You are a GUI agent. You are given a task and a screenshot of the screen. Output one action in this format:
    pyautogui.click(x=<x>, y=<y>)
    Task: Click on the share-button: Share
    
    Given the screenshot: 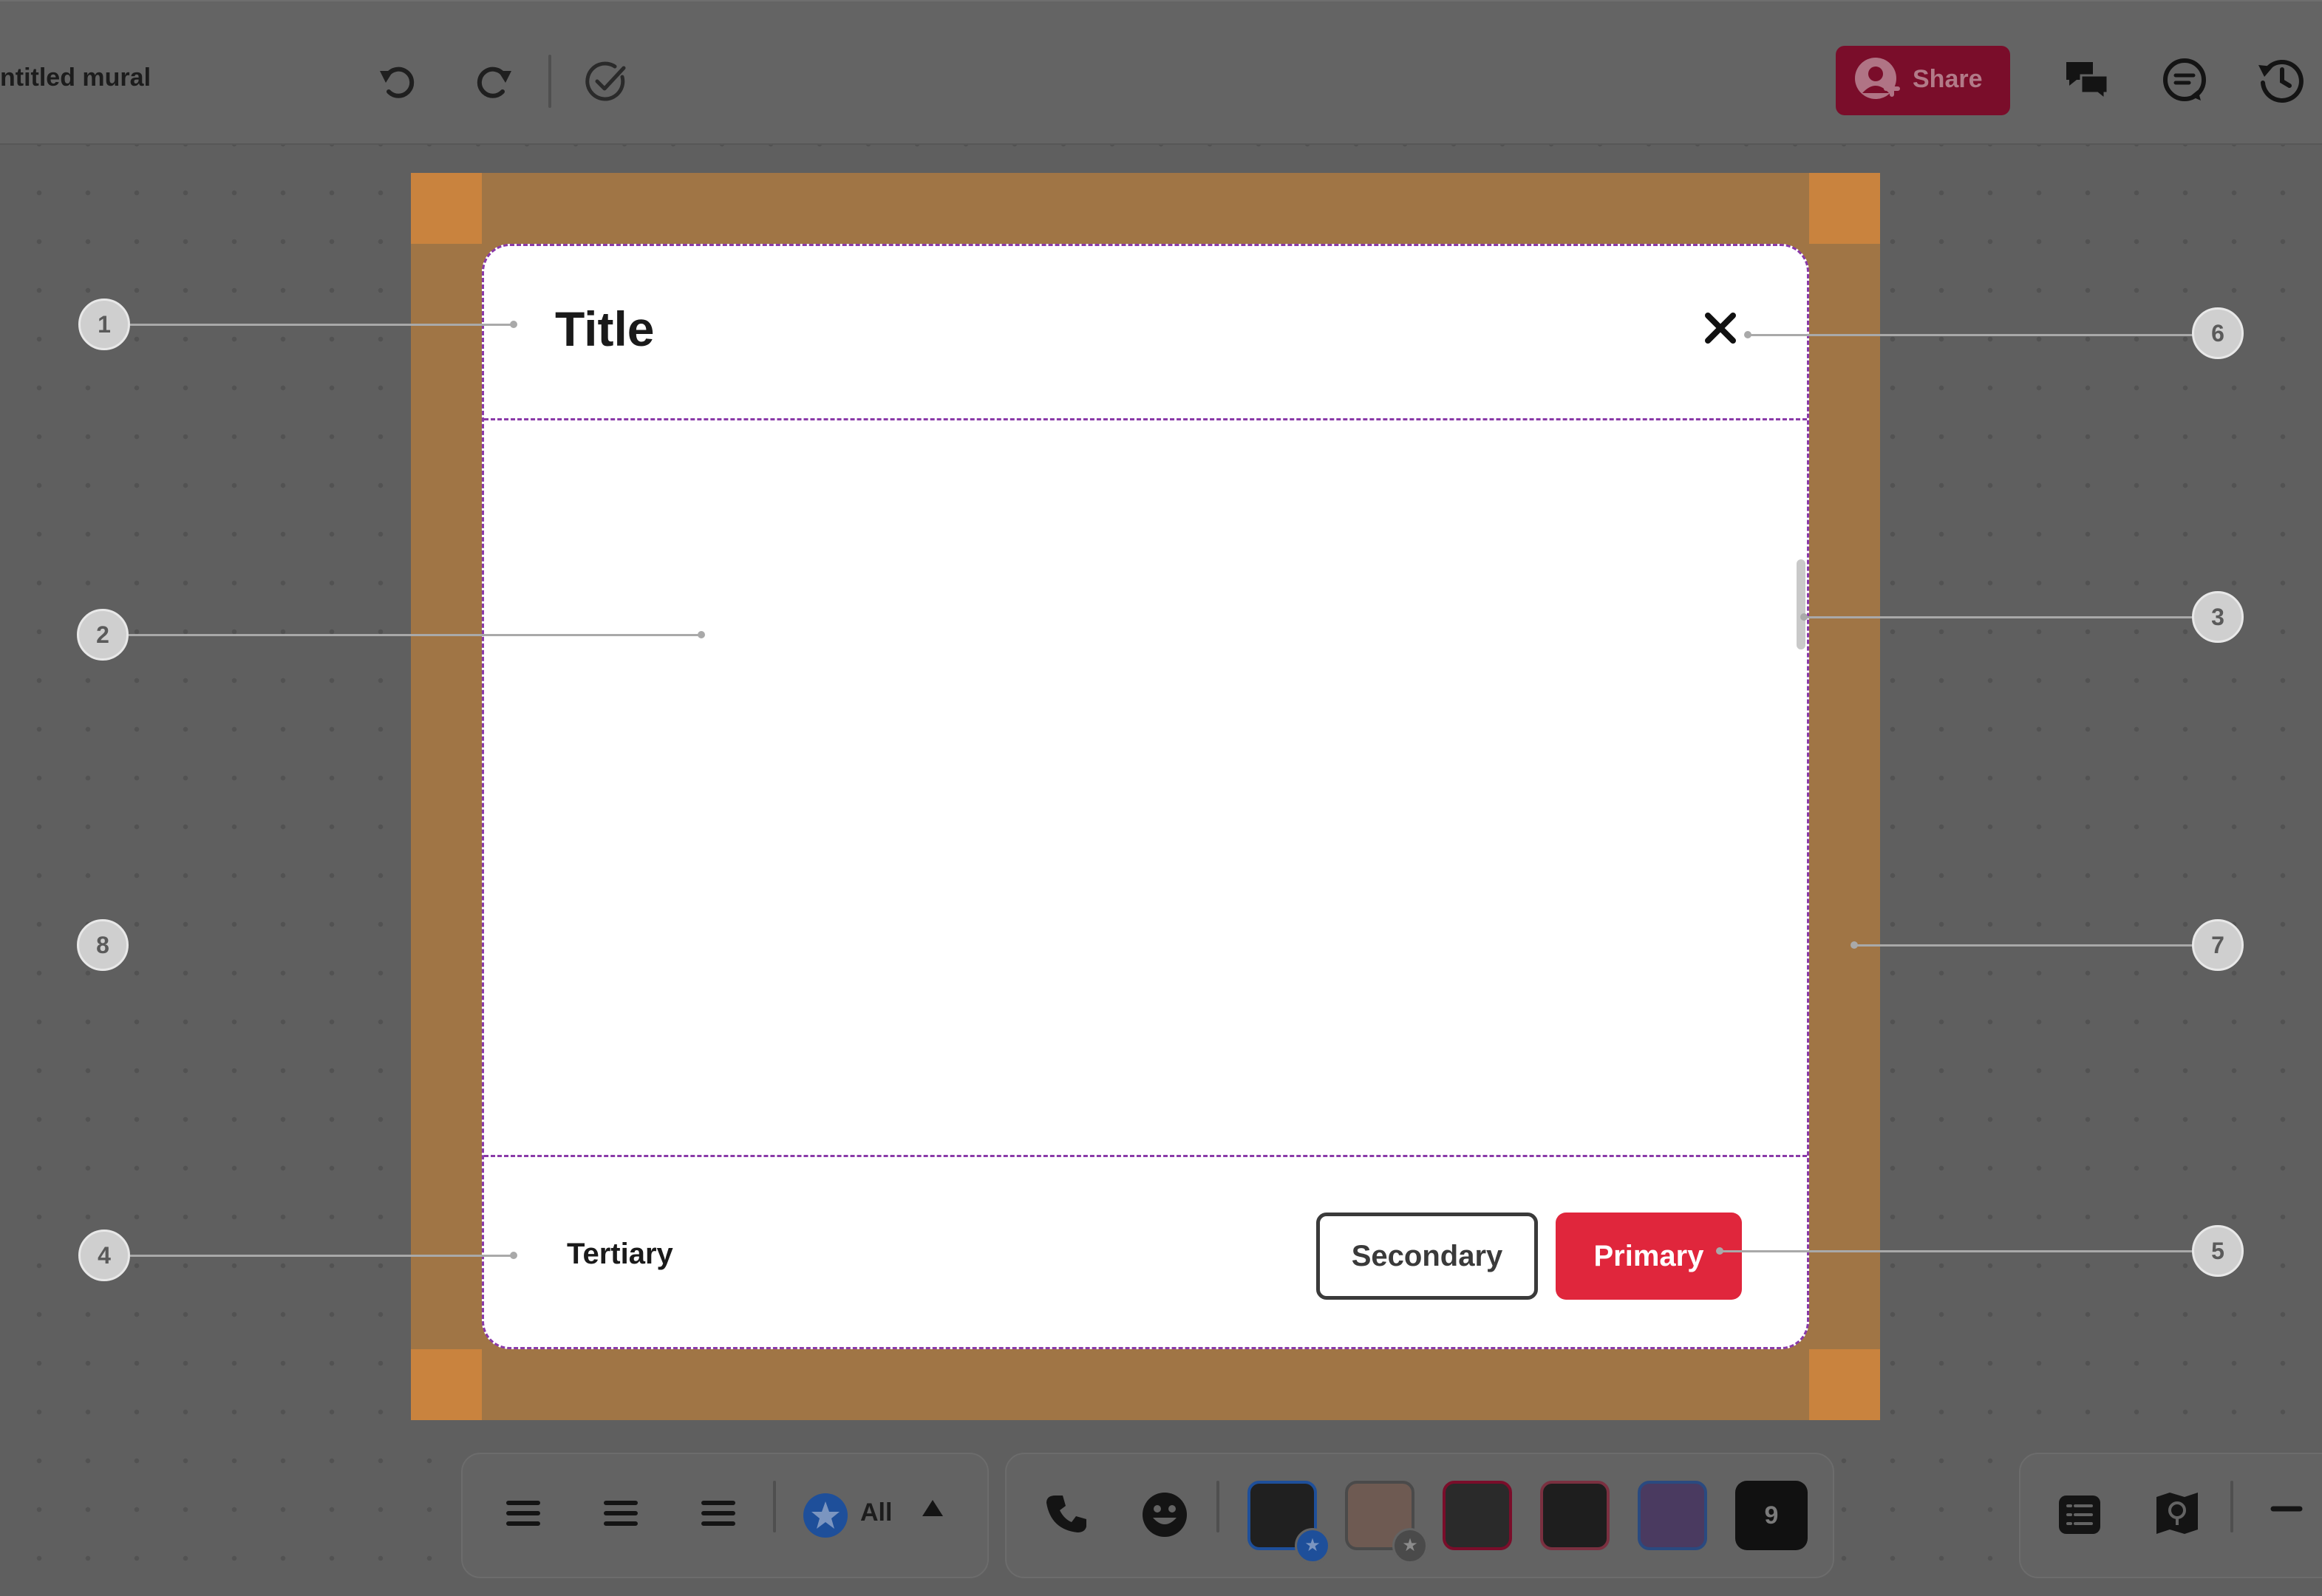 What is the action you would take?
    pyautogui.click(x=1923, y=80)
    